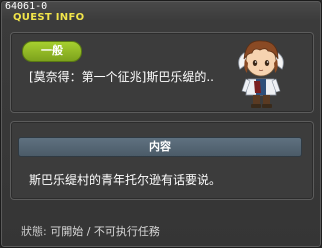 The image size is (322, 248). I want to click on quest-name: [莫奈得：第一个征兆]斯巴乐缇的.., so click(121, 77).